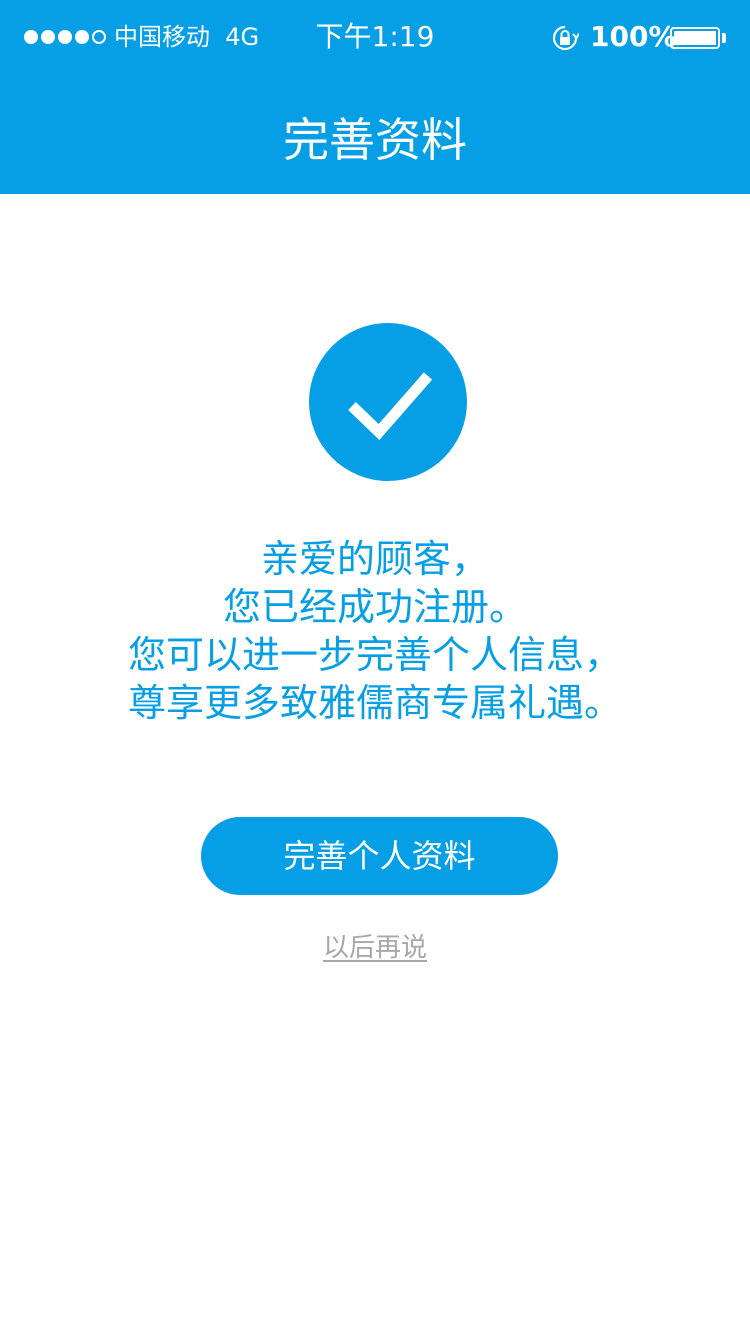 This screenshot has width=750, height=1334. I want to click on page-title: 完善资料, so click(375, 140).